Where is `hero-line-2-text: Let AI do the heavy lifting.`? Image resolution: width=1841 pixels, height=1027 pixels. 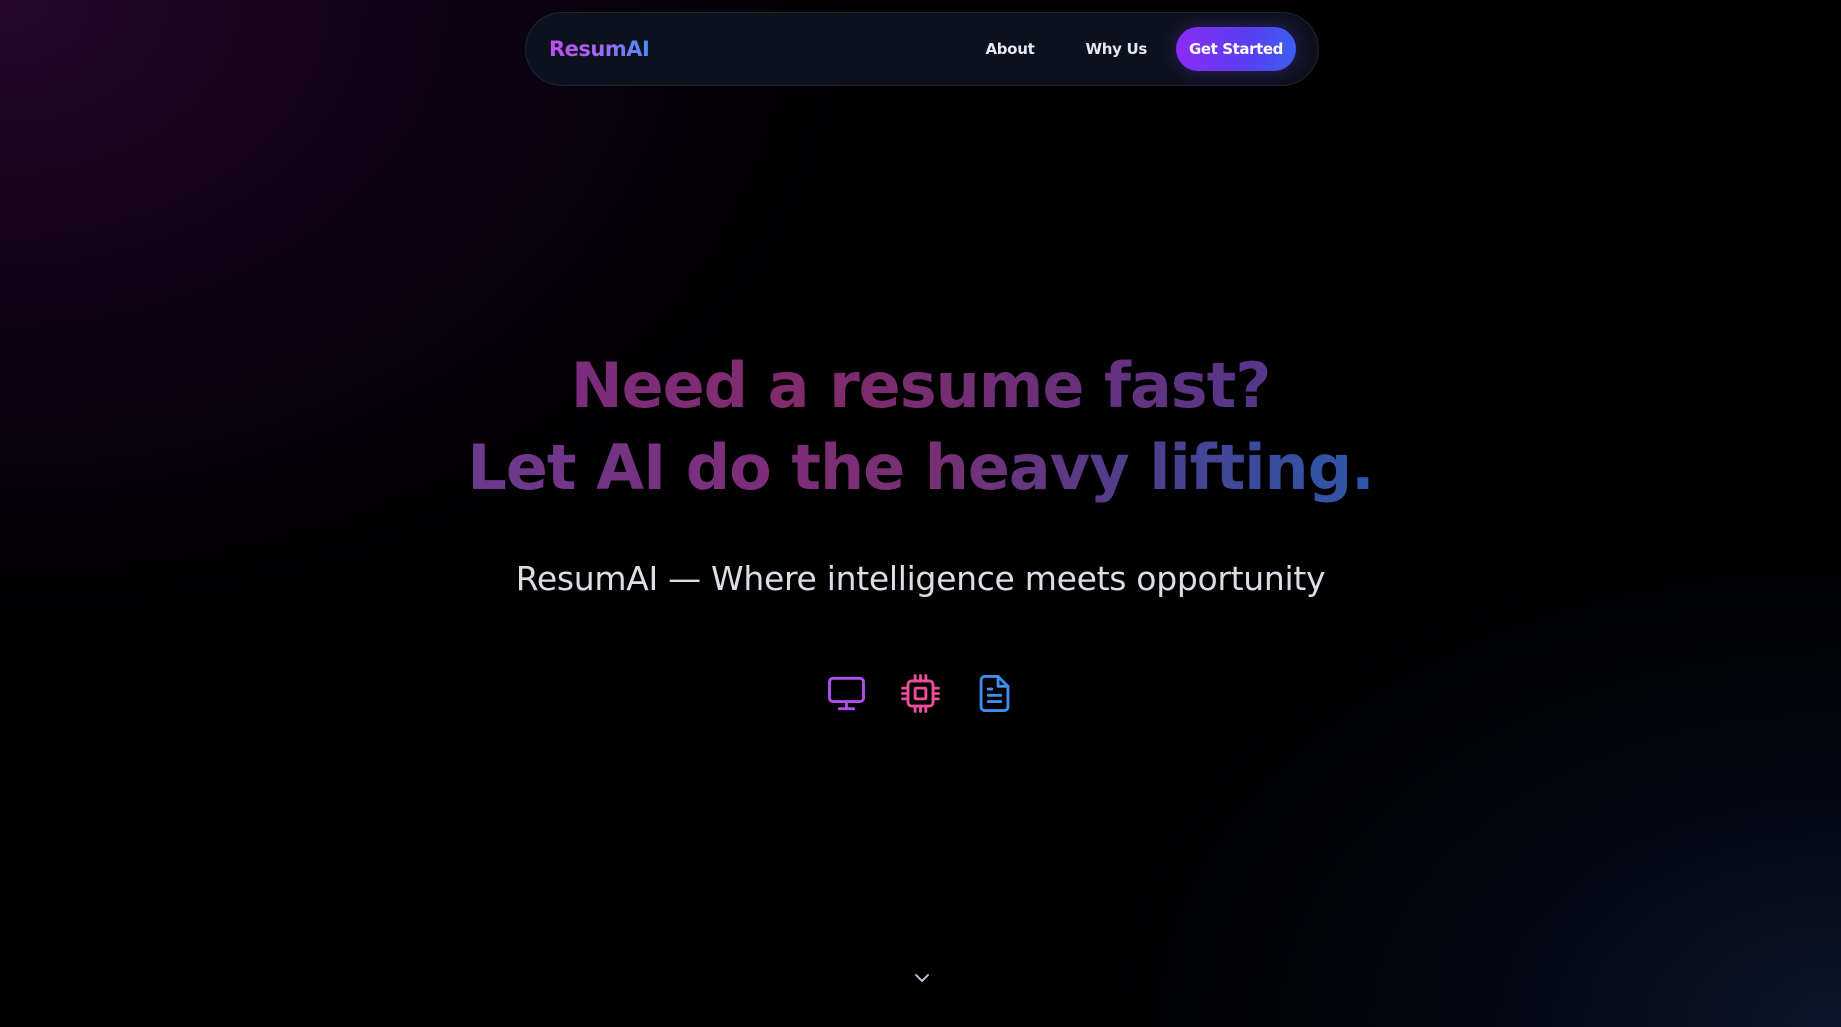 hero-line-2-text: Let AI do the heavy lifting. is located at coordinates (920, 468).